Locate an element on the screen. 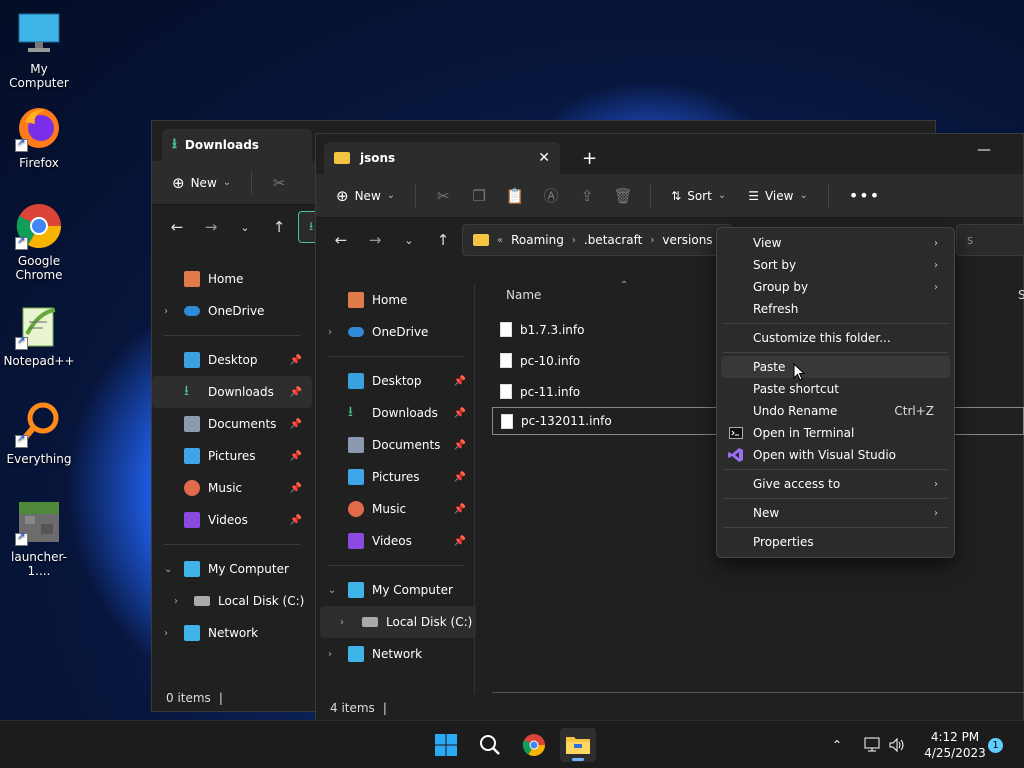 This screenshot has width=1024, height=768. notification-center: 1 is located at coordinates (995, 744).